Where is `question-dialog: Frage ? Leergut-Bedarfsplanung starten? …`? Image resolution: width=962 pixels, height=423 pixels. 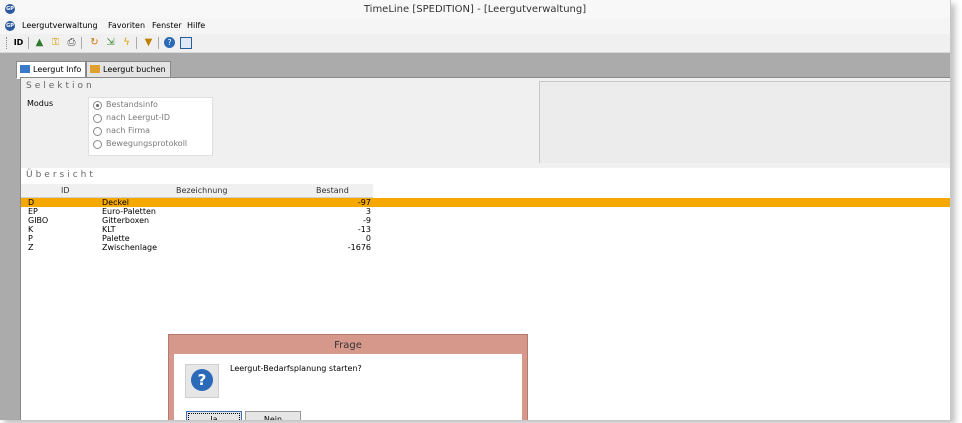 question-dialog: Frage ? Leergut-Bedarfsplanung starten? … is located at coordinates (348, 377).